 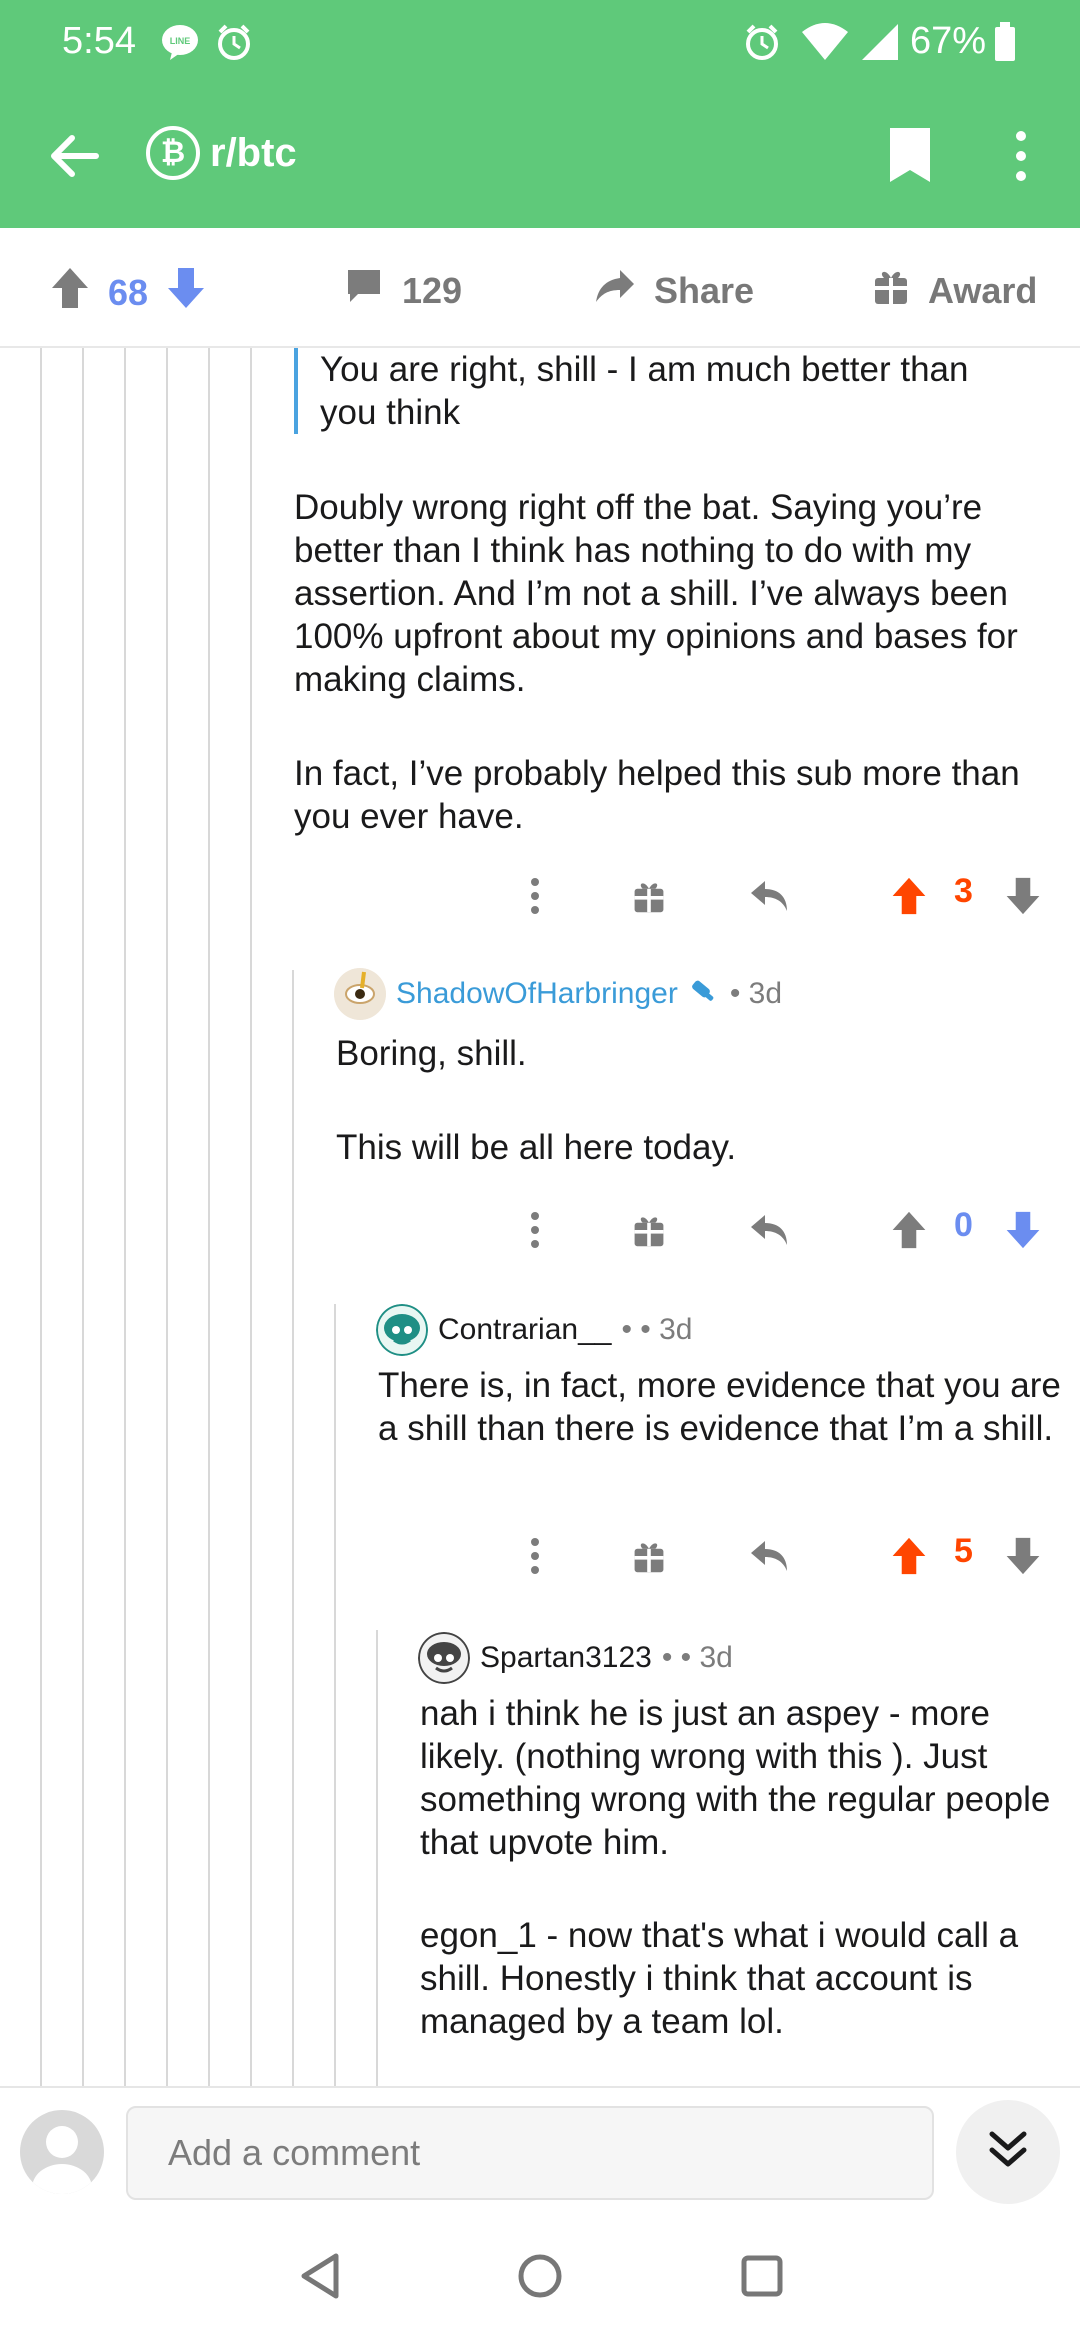 I want to click on comments-button: 129, so click(x=403, y=290).